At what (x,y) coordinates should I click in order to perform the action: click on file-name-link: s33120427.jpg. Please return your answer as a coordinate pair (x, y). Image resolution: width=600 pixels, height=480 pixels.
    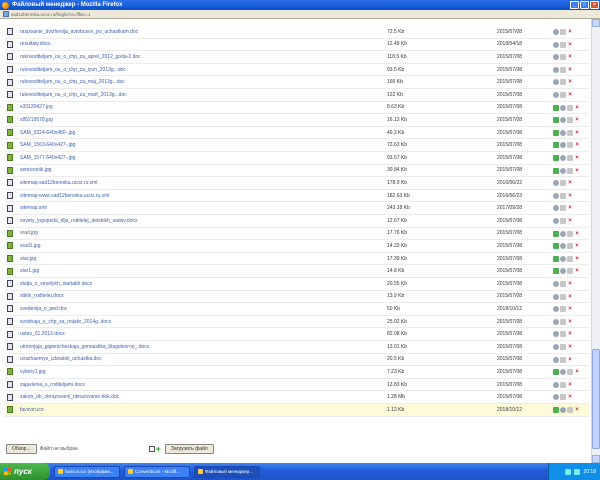
    Looking at the image, I should click on (36, 107).